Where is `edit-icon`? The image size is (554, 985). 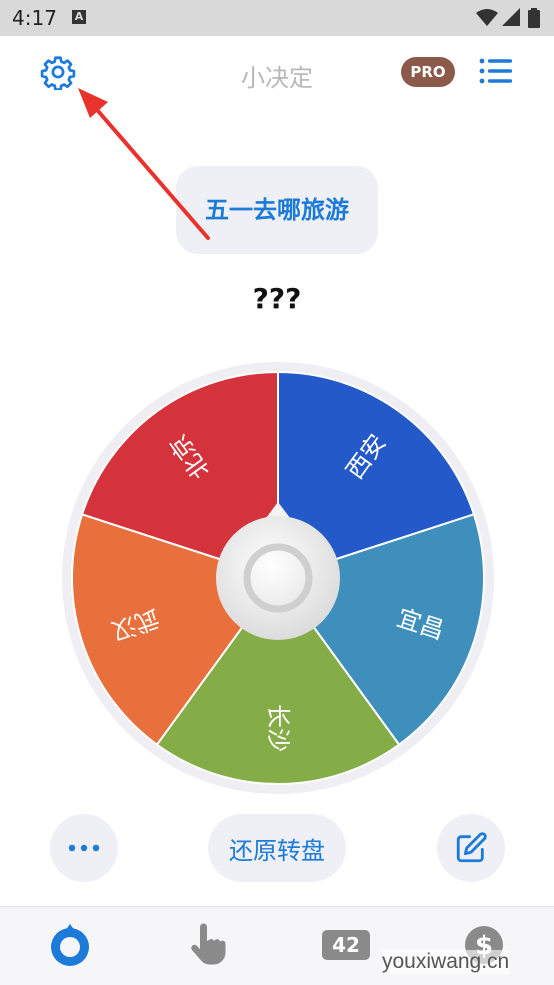 edit-icon is located at coordinates (471, 847).